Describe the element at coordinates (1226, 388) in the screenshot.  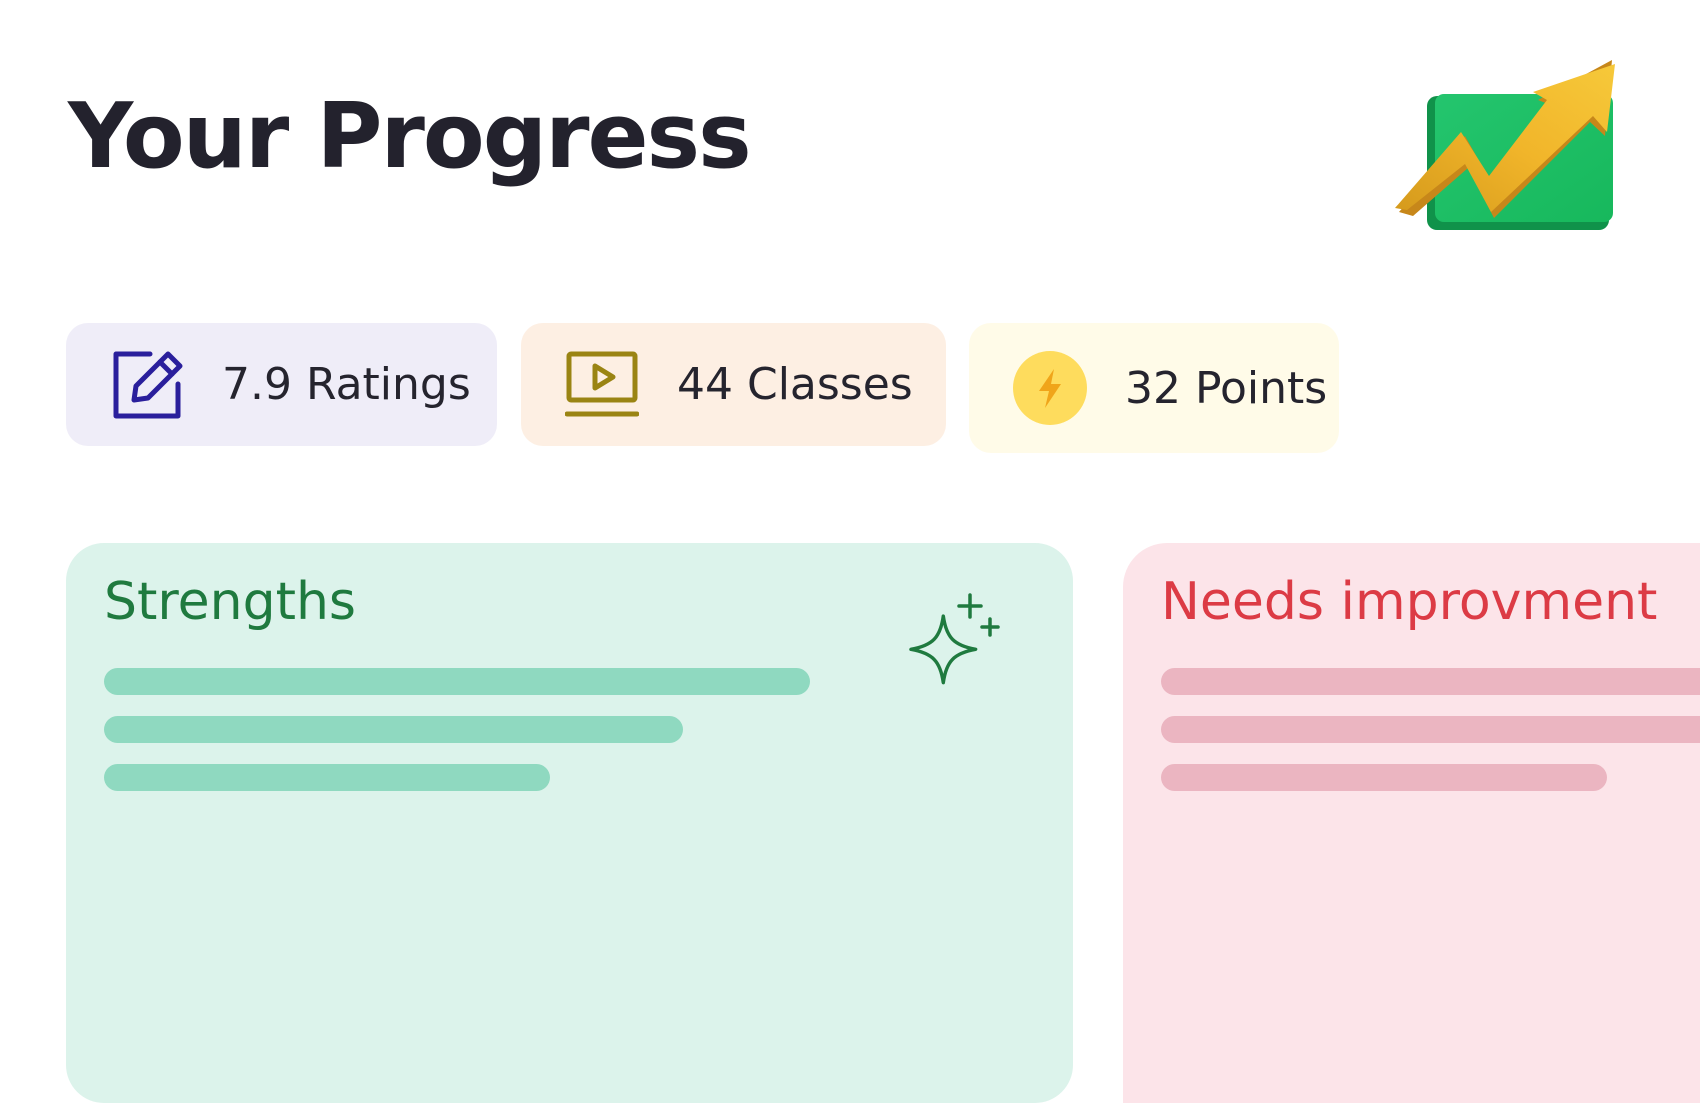
I see `points-label: 32 Points` at that location.